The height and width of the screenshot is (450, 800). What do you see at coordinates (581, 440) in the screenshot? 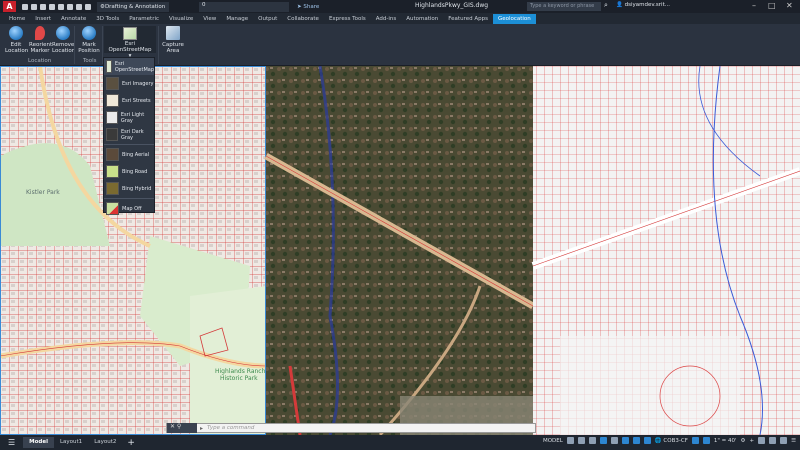
I see `snap-icon` at bounding box center [581, 440].